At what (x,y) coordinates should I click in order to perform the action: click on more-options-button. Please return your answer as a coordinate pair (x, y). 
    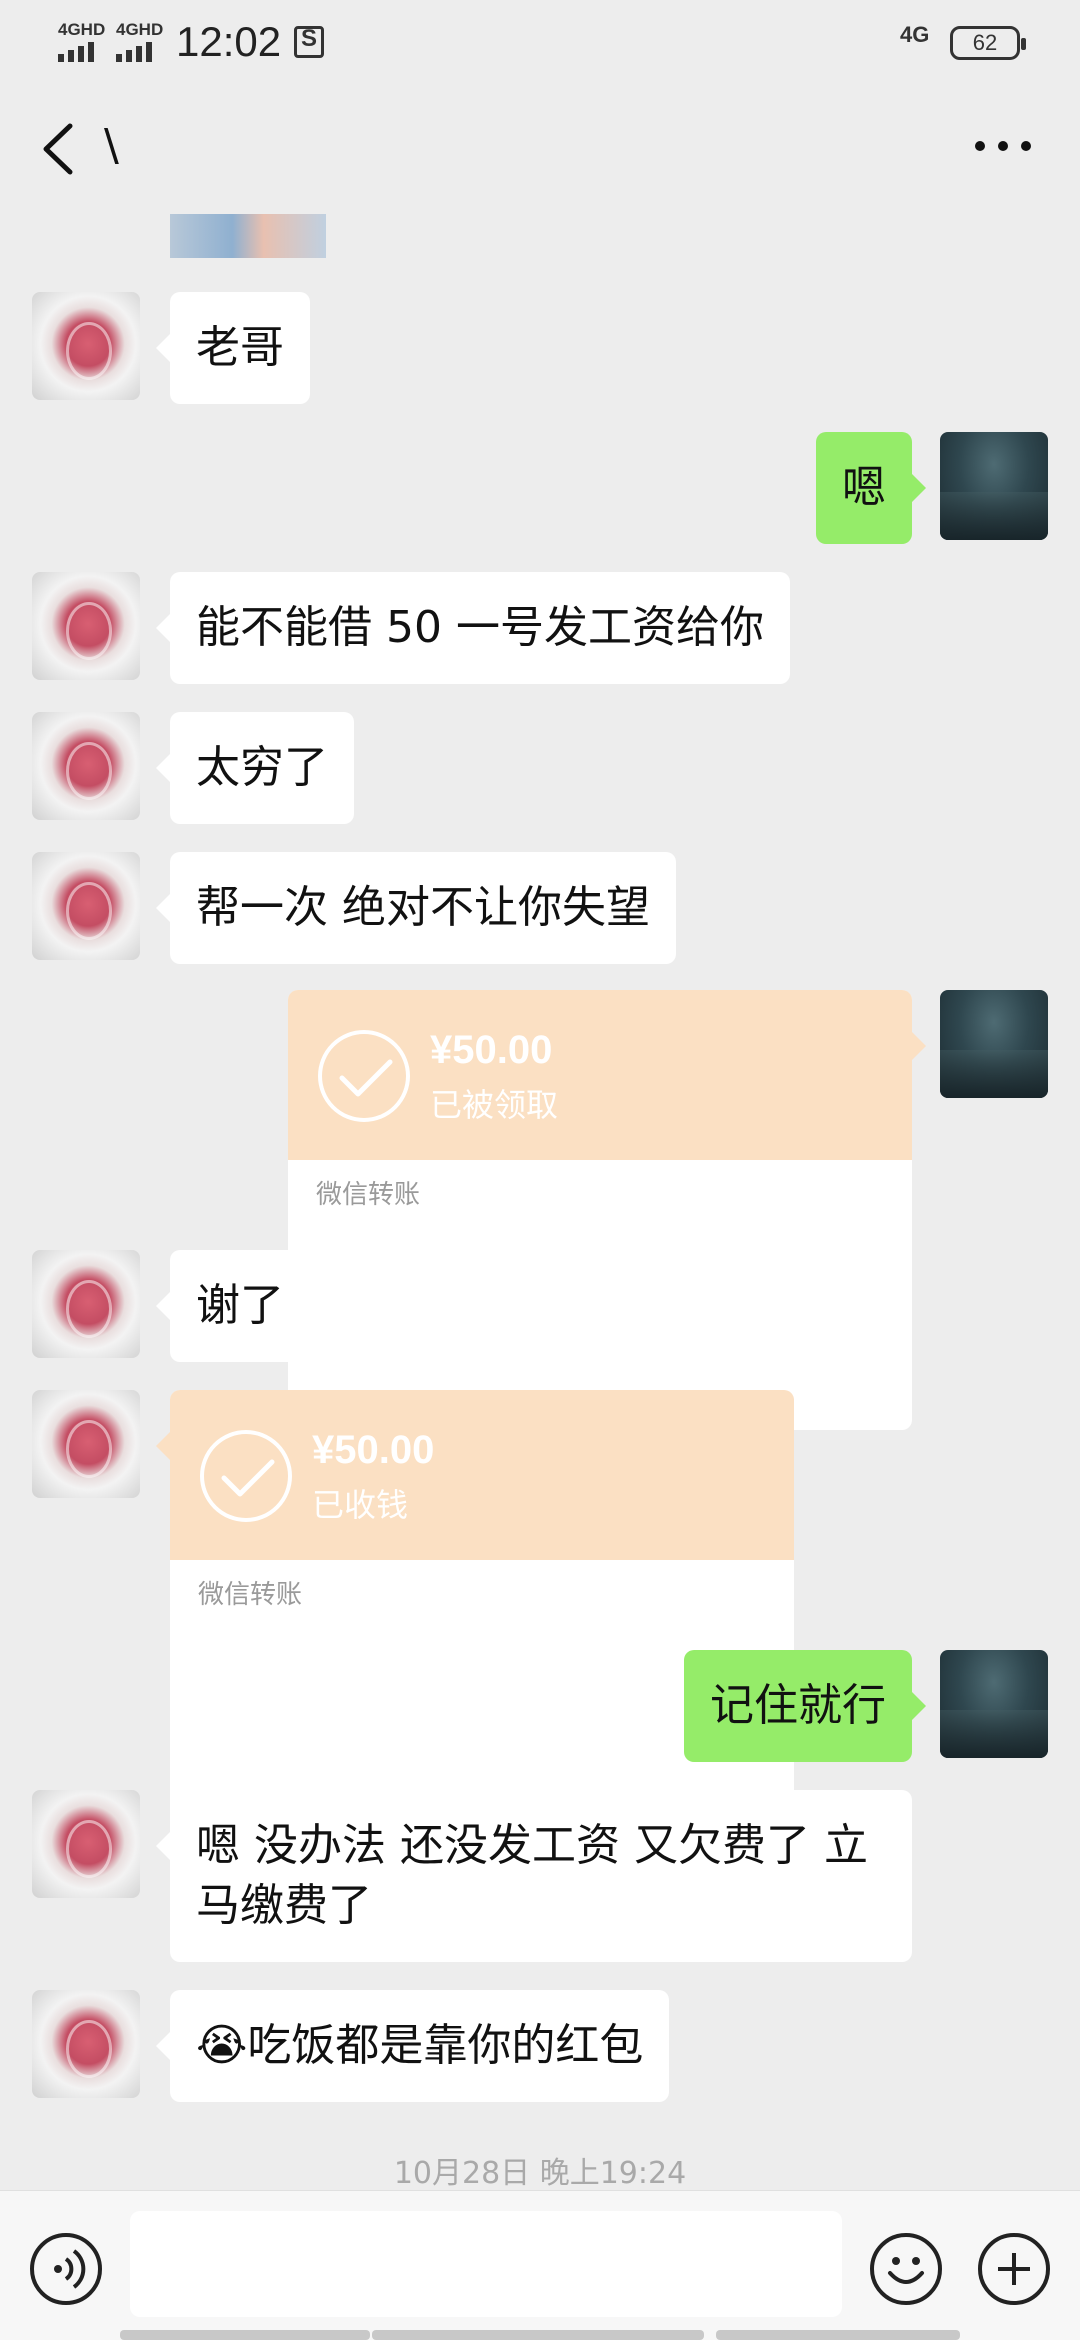
    Looking at the image, I should click on (1003, 146).